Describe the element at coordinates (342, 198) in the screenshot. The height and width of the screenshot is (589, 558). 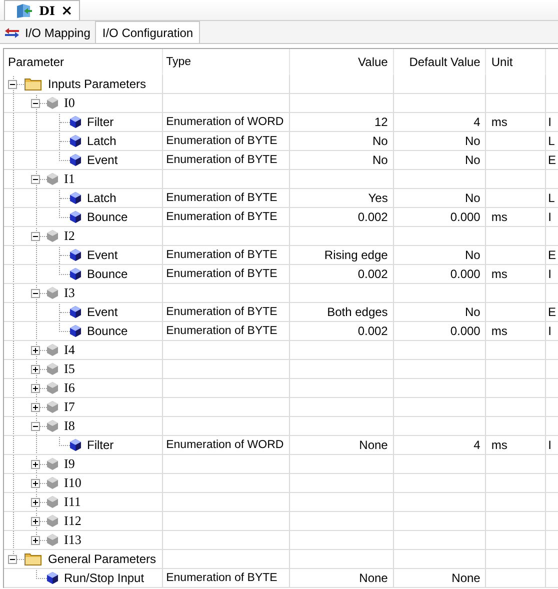
I see `table-cell: Yes` at that location.